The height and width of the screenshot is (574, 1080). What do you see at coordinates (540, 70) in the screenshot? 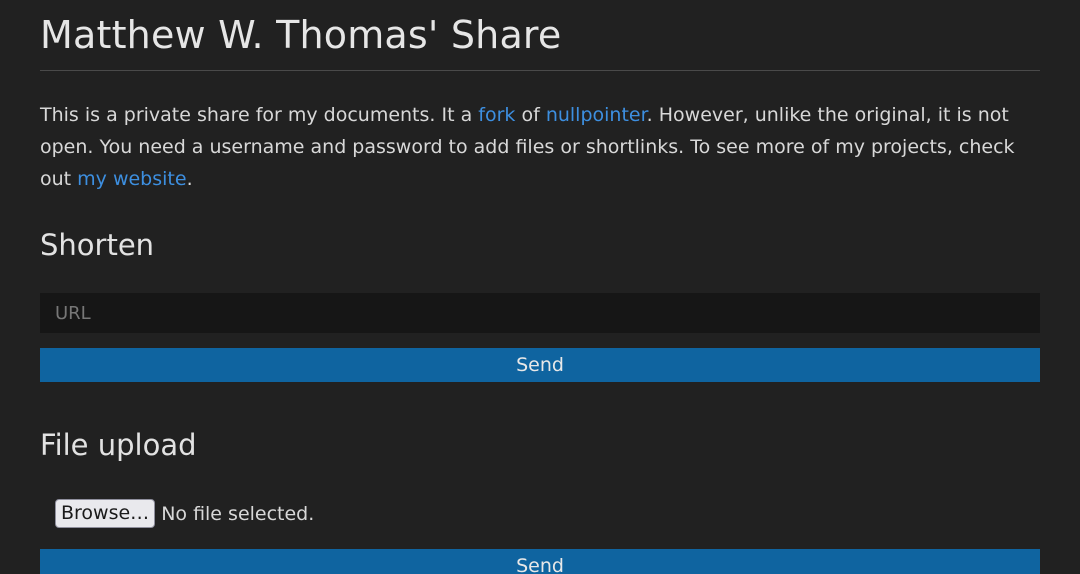
I see `title-divider` at bounding box center [540, 70].